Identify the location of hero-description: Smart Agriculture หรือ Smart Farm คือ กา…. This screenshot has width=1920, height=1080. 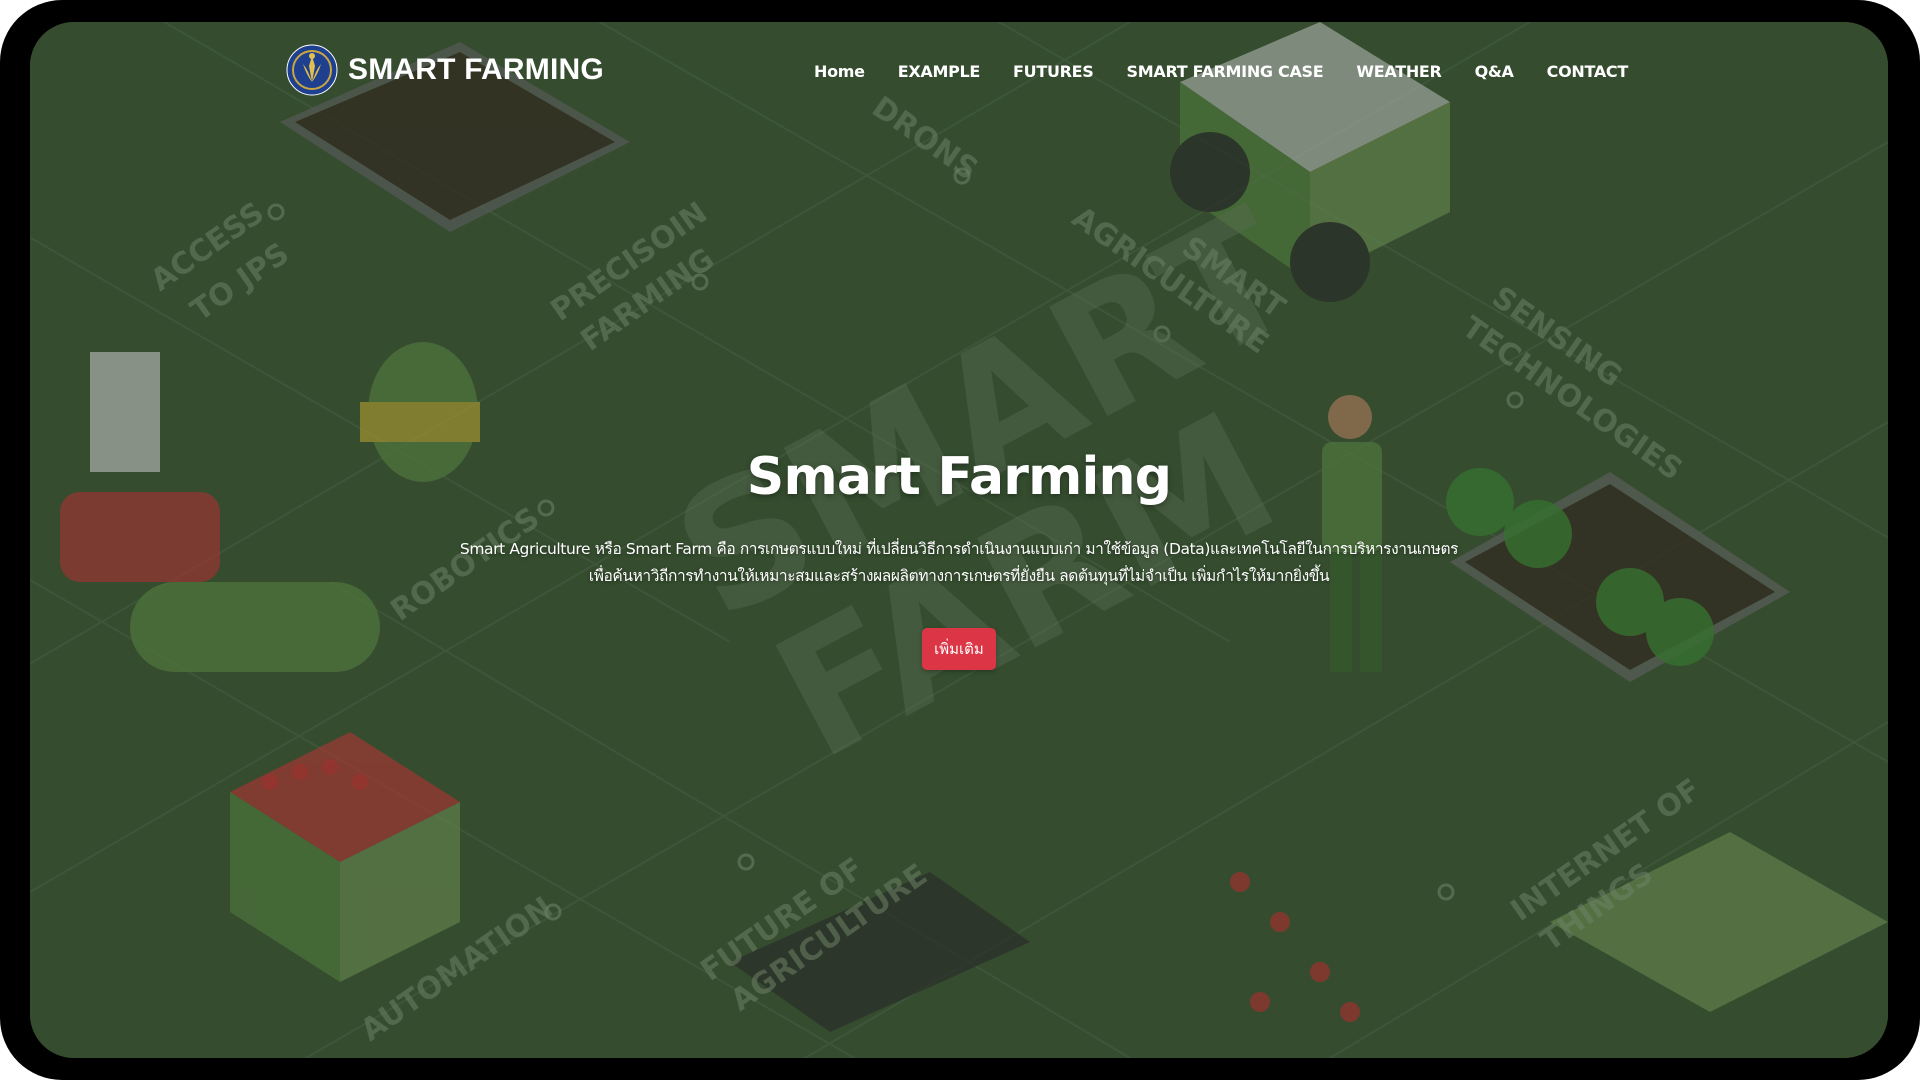
(959, 563).